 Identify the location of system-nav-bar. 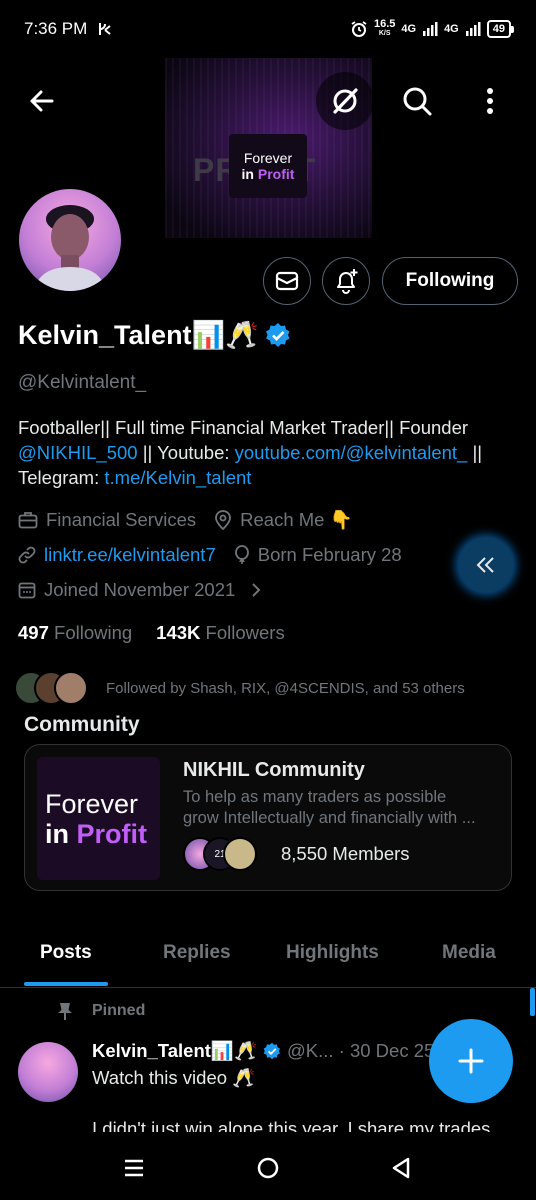
(268, 1167).